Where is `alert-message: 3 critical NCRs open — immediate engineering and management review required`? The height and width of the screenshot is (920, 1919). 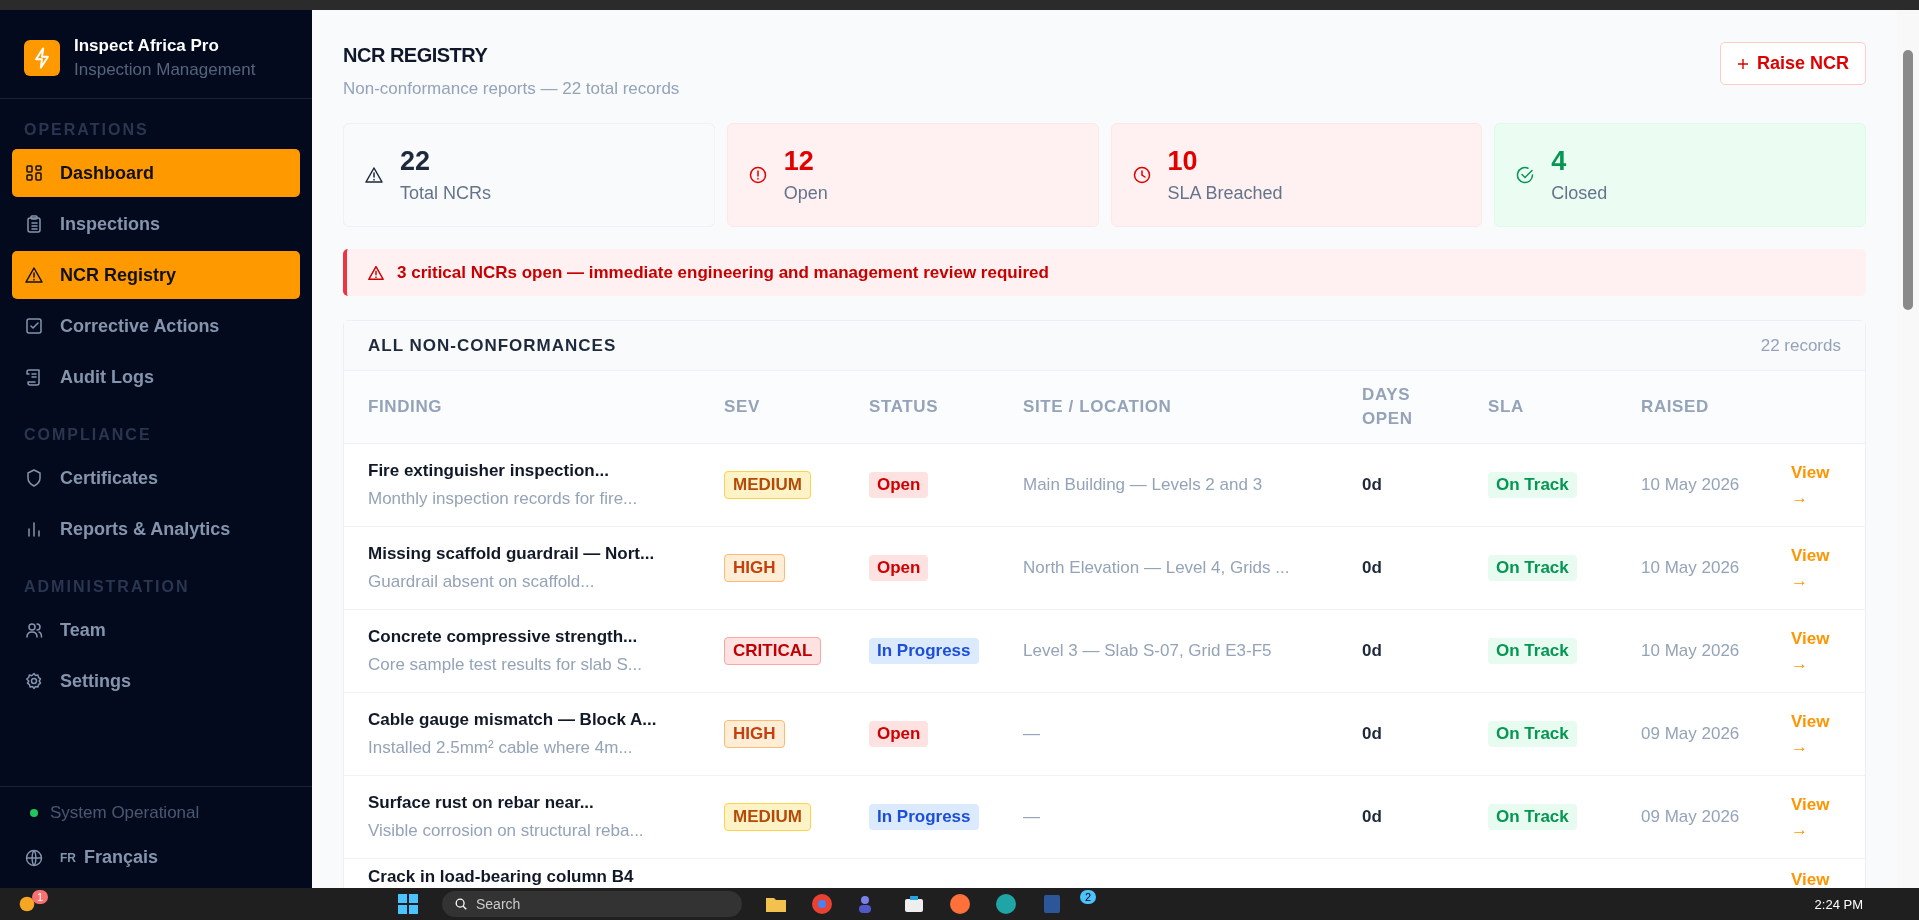
alert-message: 3 critical NCRs open — immediate engineering and management review required is located at coordinates (723, 272).